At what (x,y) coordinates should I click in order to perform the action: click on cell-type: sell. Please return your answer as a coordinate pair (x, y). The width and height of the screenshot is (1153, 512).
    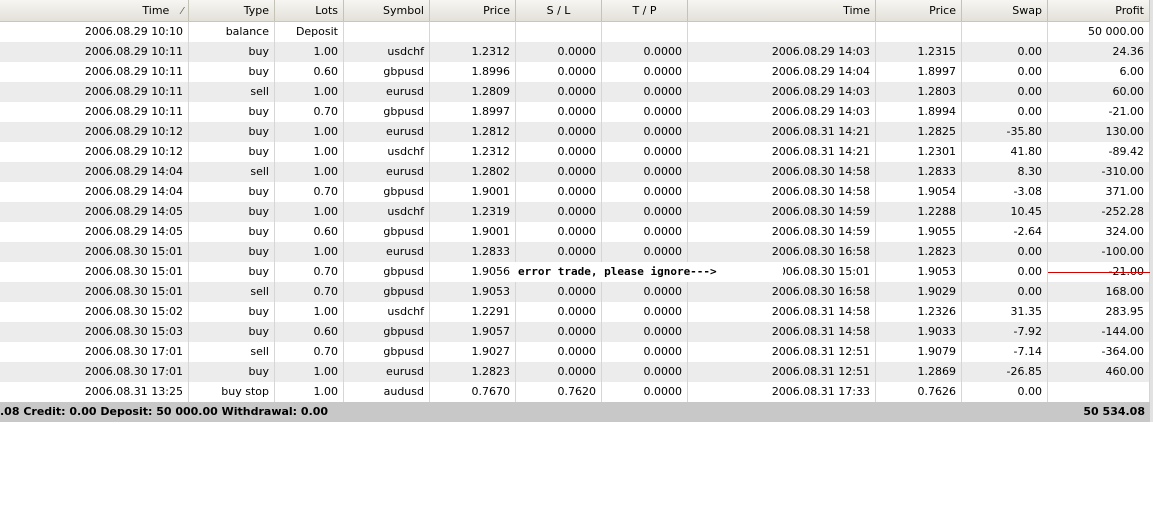
    Looking at the image, I should click on (232, 352).